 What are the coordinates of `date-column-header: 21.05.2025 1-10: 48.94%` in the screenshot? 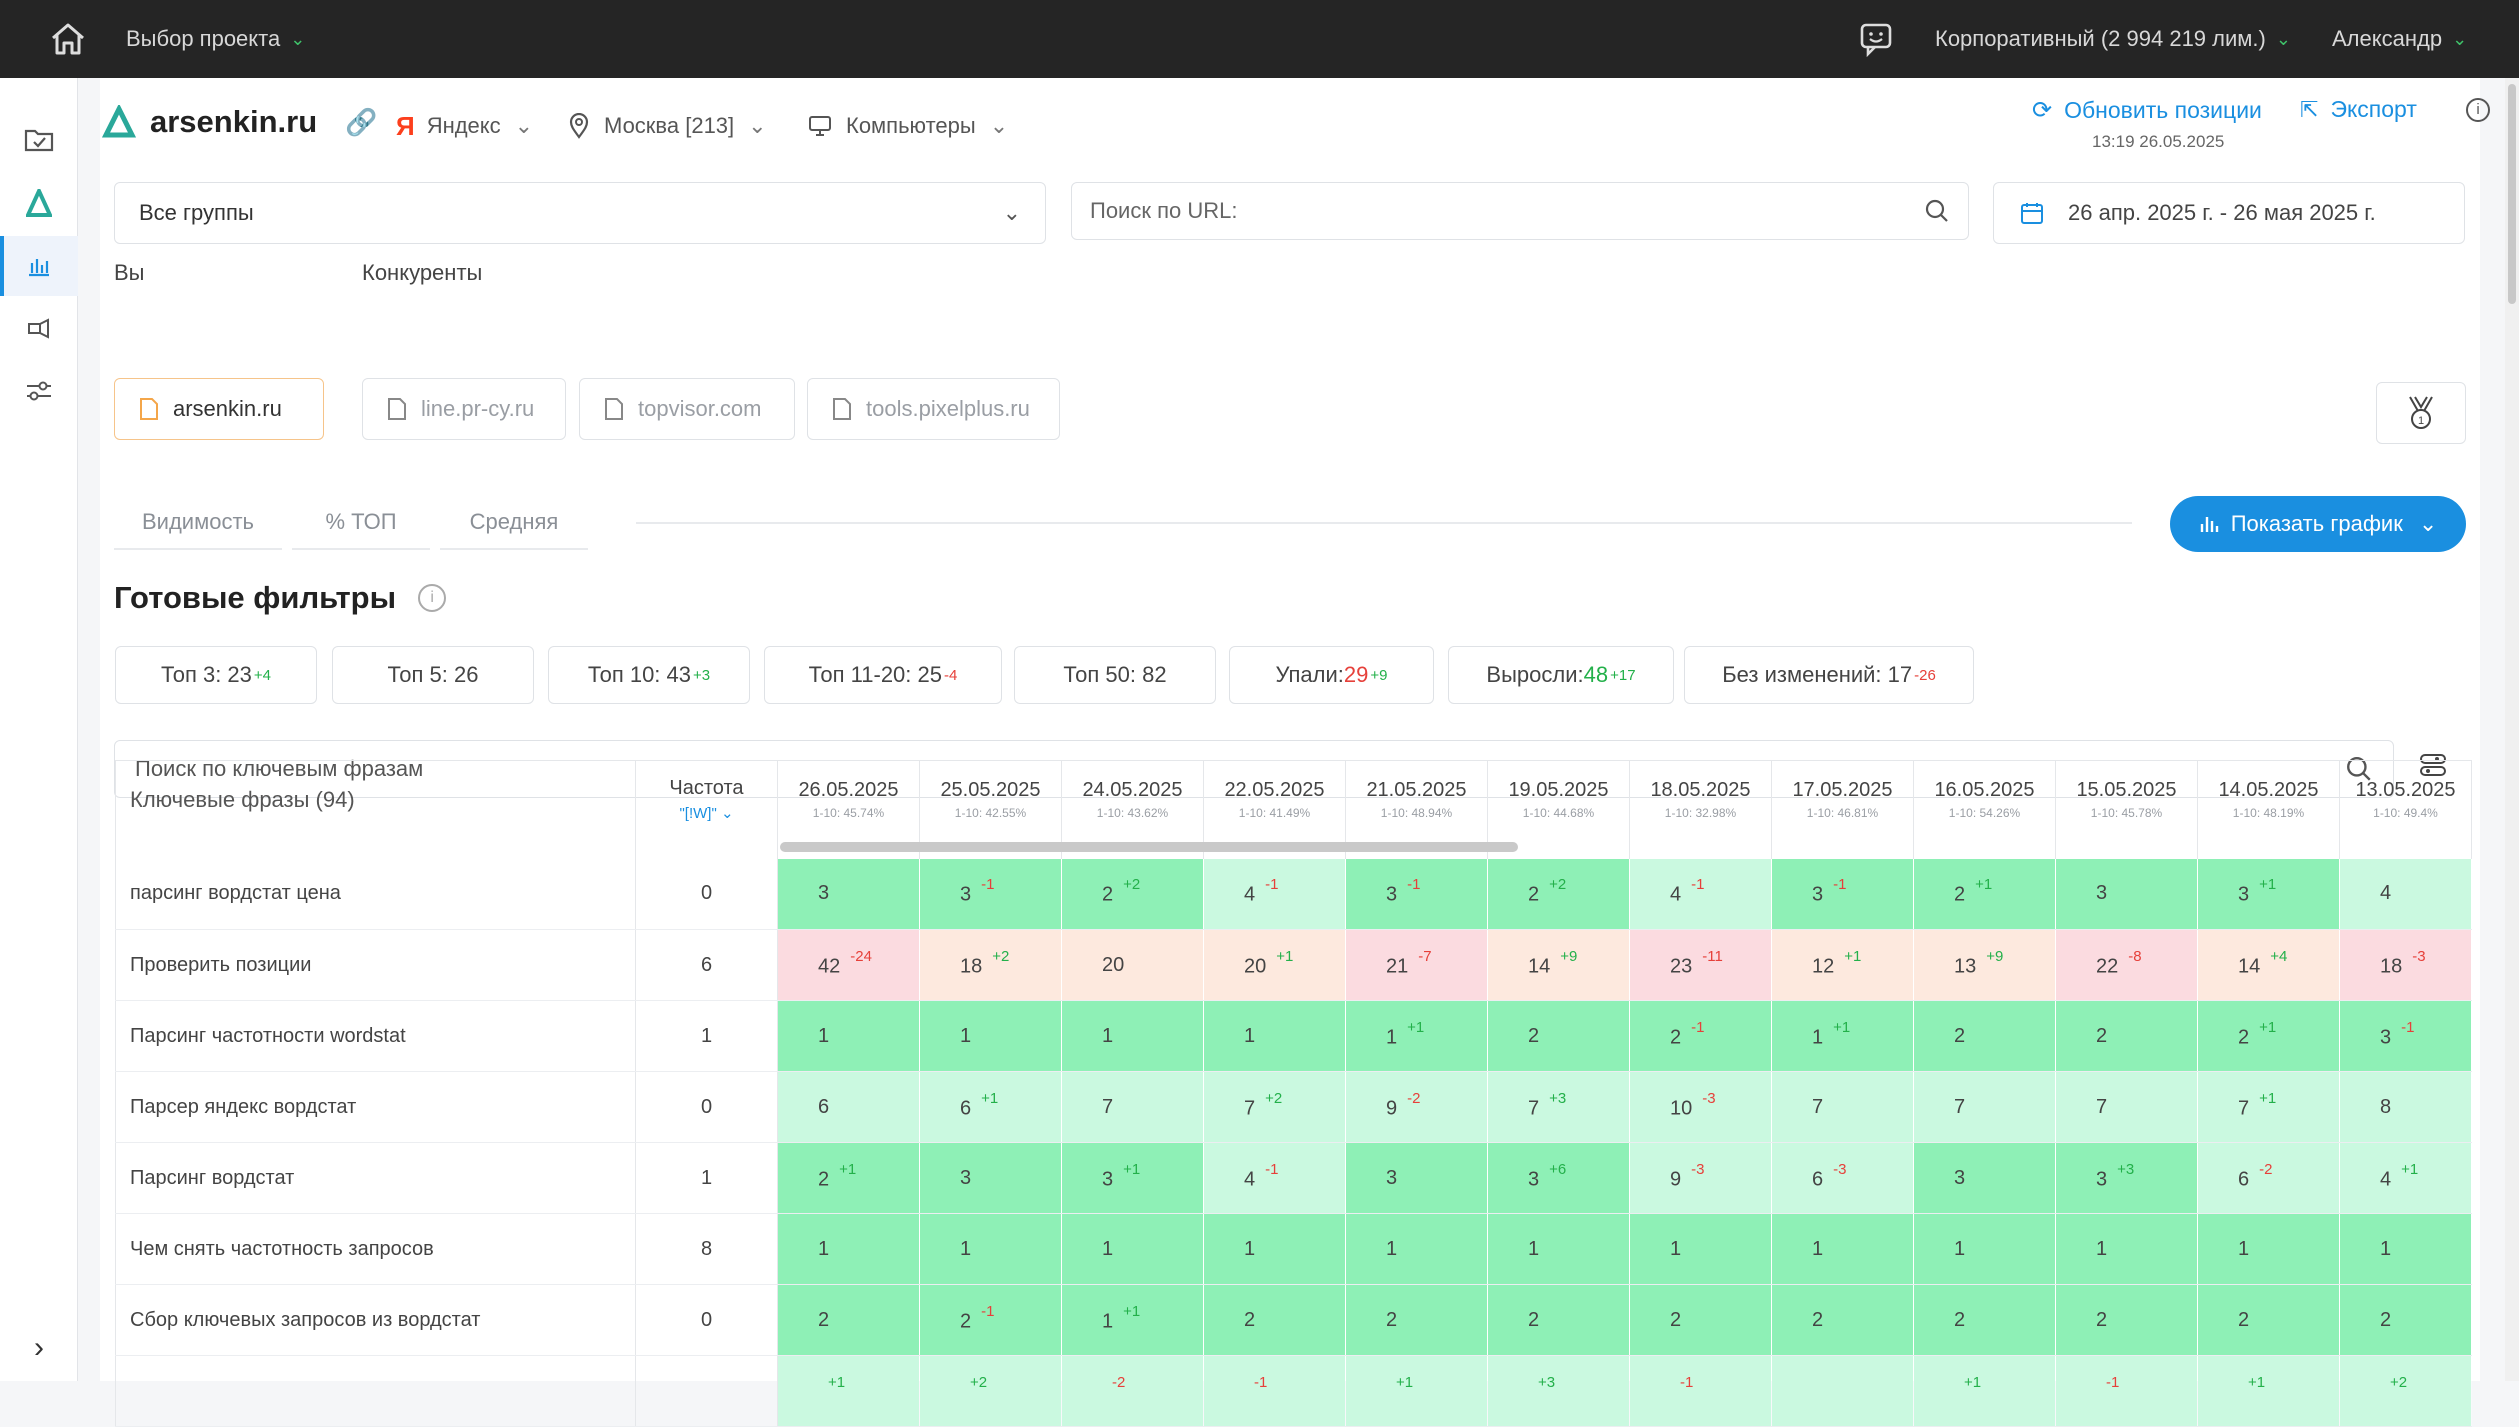 It's located at (1416, 799).